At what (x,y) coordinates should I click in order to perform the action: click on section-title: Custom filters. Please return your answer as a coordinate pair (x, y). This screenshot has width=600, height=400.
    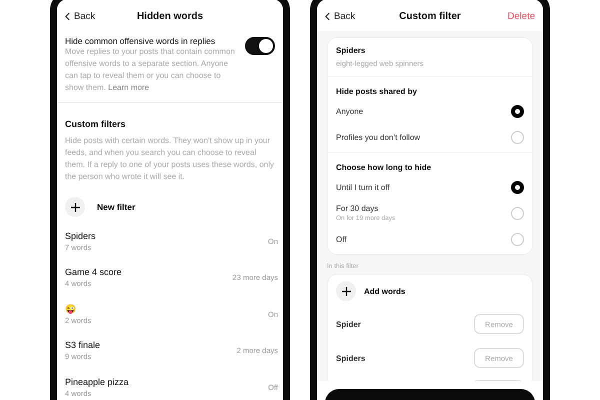
    Looking at the image, I should click on (96, 124).